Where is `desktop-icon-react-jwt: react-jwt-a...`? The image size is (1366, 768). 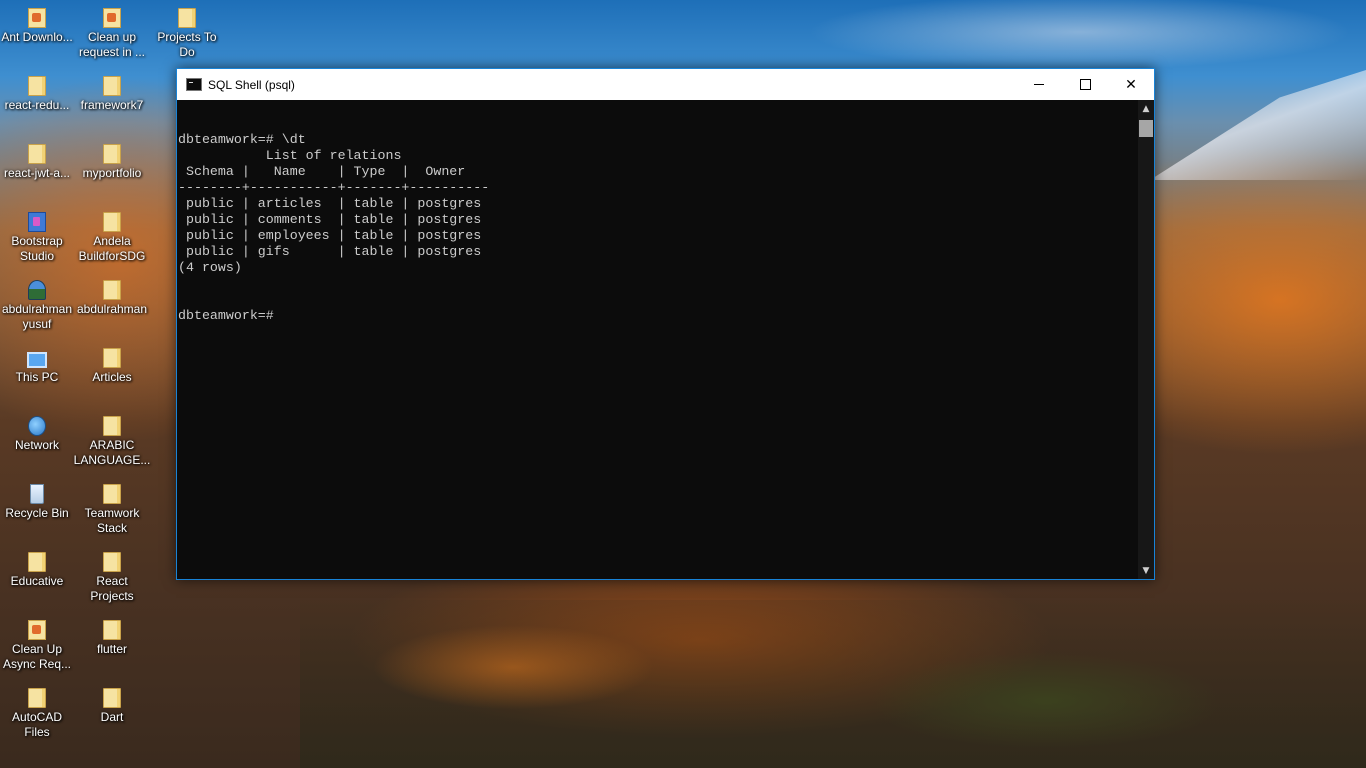 desktop-icon-react-jwt: react-jwt-a... is located at coordinates (37, 162).